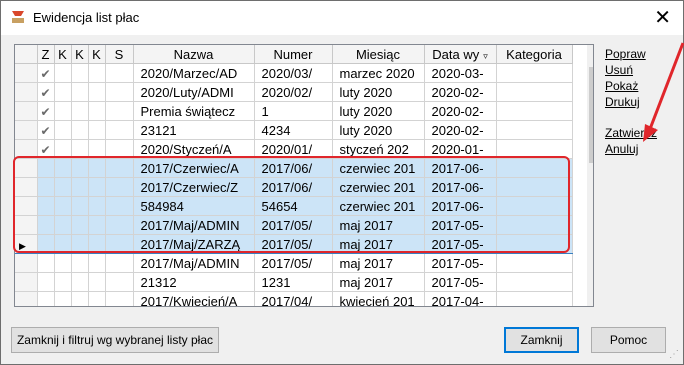 The height and width of the screenshot is (365, 684). What do you see at coordinates (628, 340) in the screenshot?
I see `help-button: Pomoc` at bounding box center [628, 340].